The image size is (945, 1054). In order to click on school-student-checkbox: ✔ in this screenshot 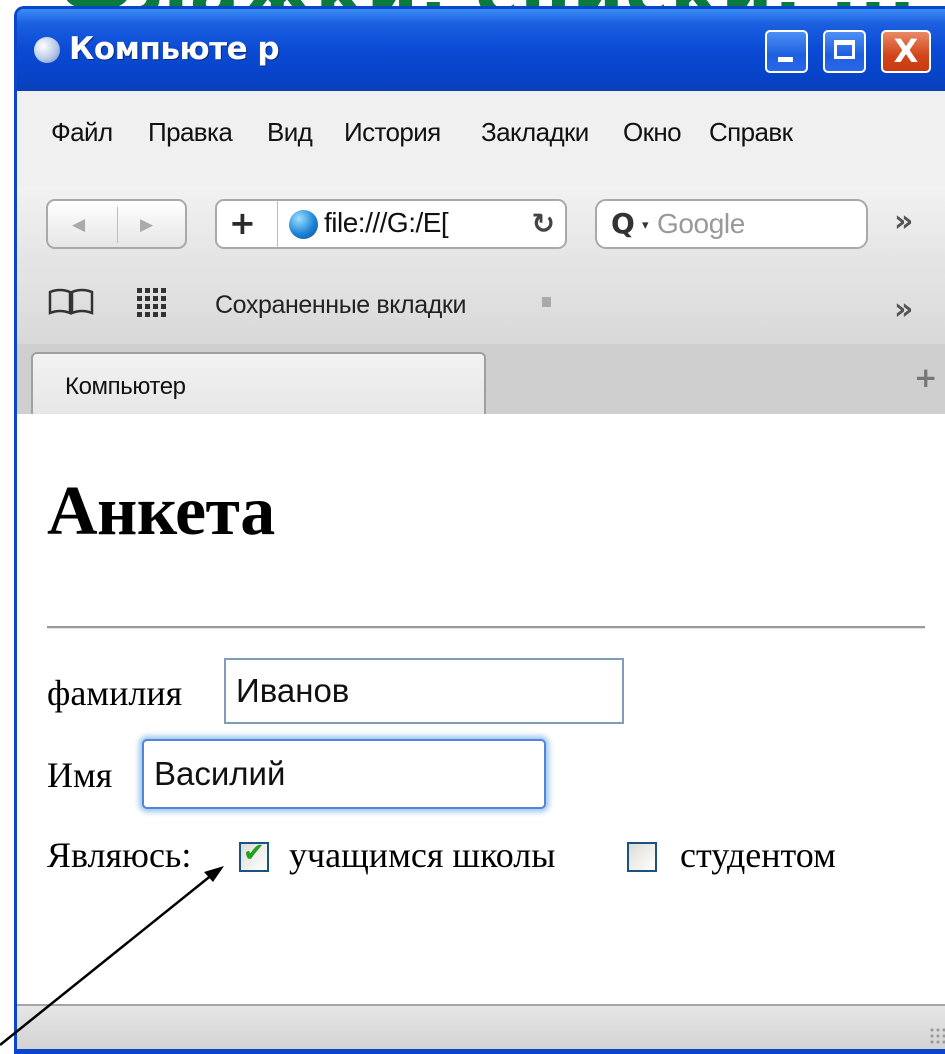, I will do `click(254, 855)`.